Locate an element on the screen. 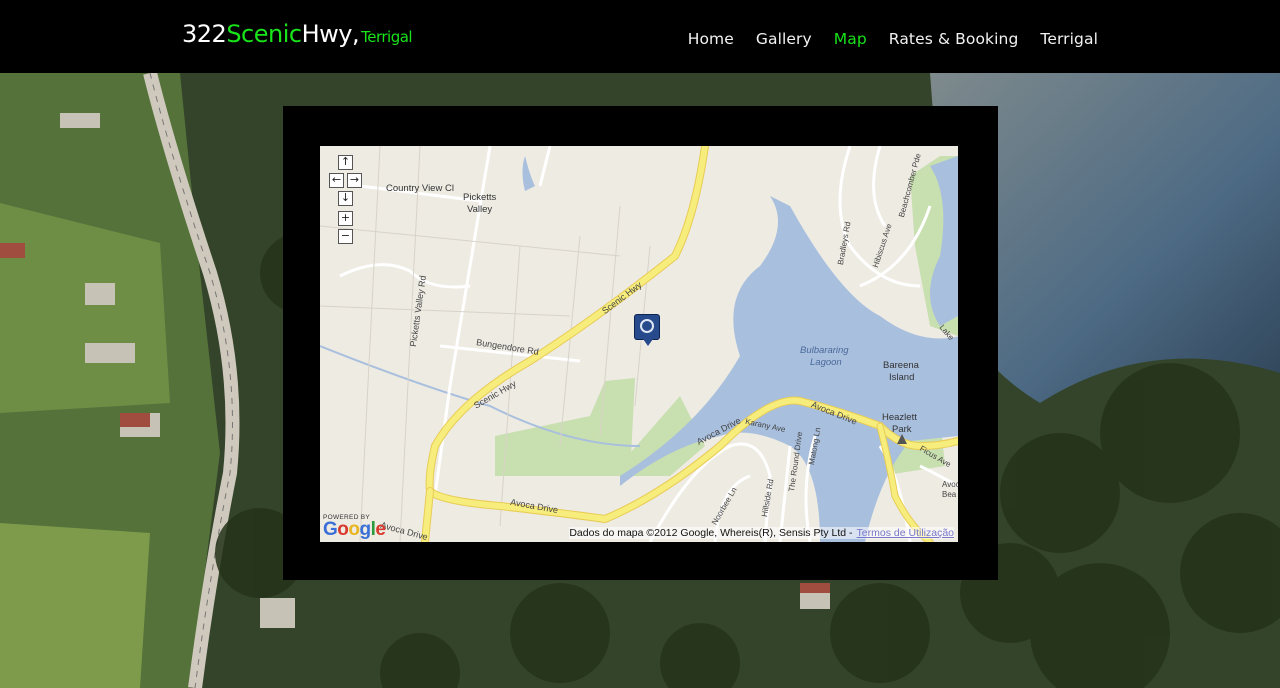  nav-home: Home is located at coordinates (711, 39).